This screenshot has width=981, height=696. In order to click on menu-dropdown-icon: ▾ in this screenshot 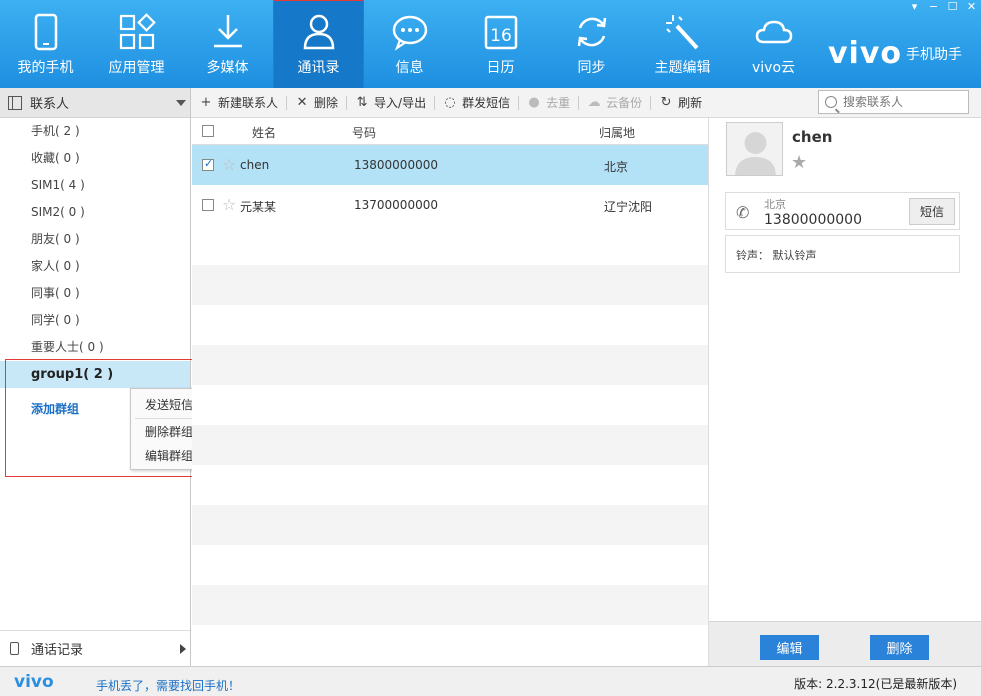, I will do `click(914, 7)`.